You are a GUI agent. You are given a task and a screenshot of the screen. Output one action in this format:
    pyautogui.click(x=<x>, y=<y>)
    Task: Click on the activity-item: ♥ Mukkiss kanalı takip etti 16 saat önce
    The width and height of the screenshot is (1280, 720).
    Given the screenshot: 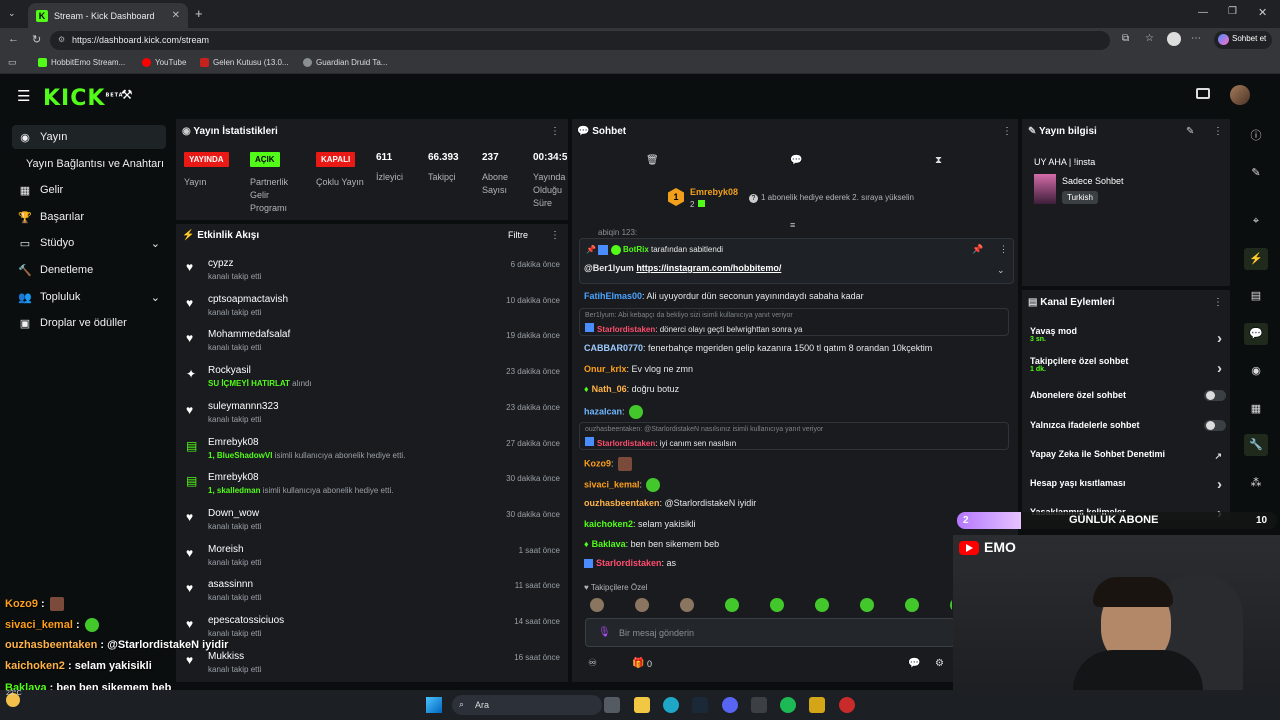 What is the action you would take?
    pyautogui.click(x=373, y=669)
    